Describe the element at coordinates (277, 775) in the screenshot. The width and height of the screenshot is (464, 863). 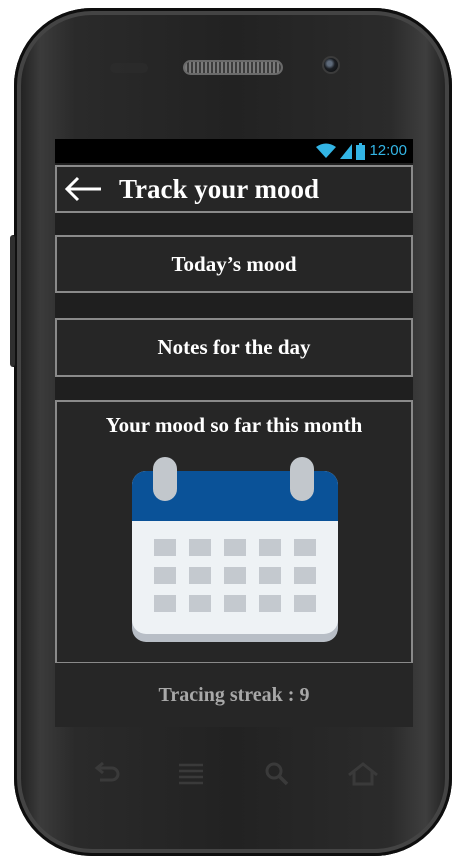
I see `search-nav-icon` at that location.